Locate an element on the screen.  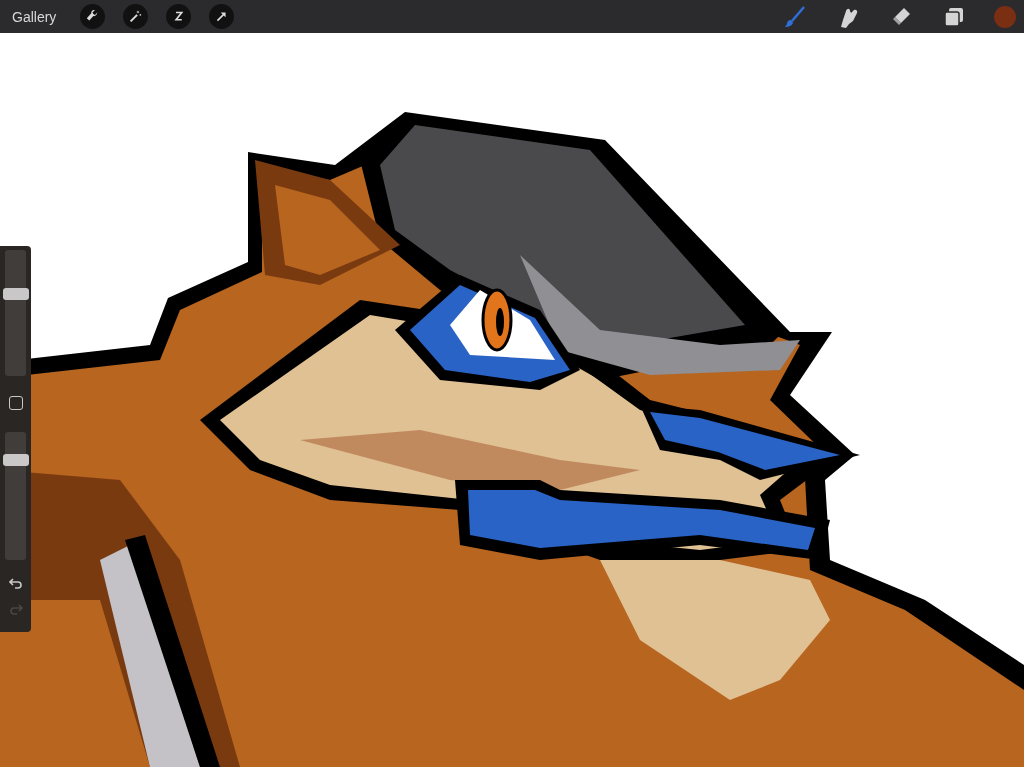
wrench-icon is located at coordinates (93, 16).